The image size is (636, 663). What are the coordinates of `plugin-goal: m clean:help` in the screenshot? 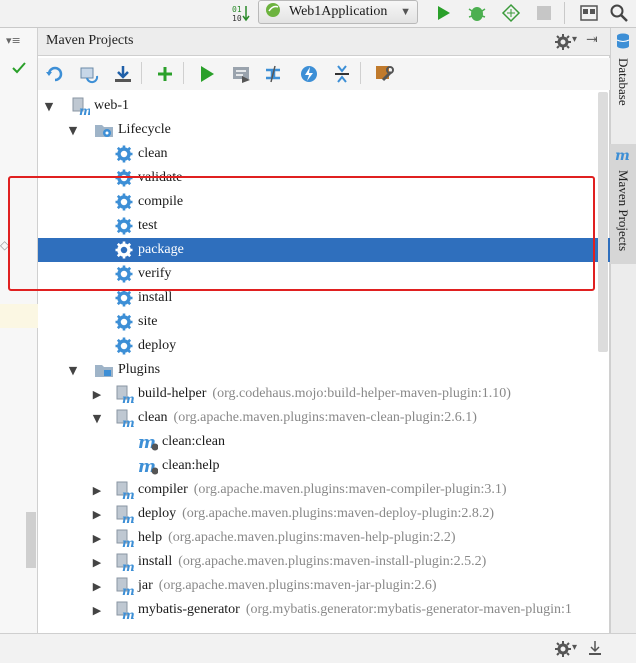 It's located at (324, 466).